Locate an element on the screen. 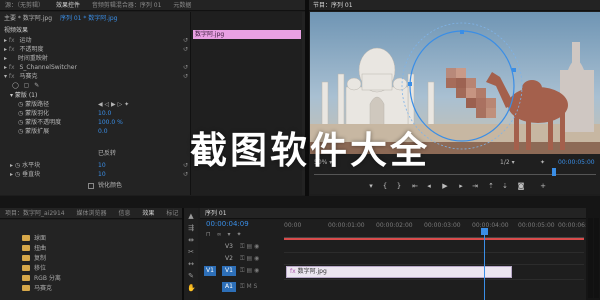  ellipse-mask-icon: ◯ is located at coordinates (15, 85).